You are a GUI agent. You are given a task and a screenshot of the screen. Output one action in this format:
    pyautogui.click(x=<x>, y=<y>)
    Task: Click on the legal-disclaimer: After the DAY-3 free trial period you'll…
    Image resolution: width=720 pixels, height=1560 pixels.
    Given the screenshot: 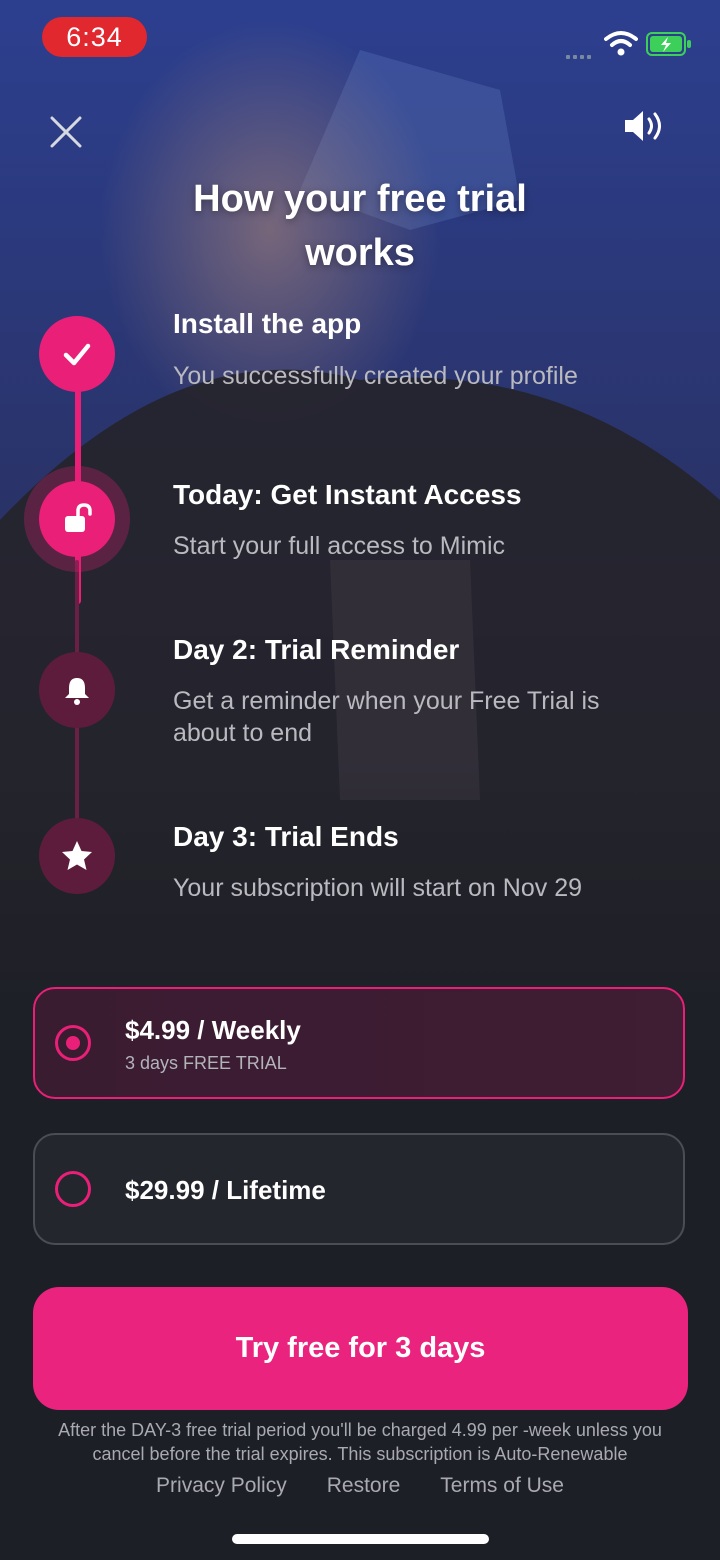 What is the action you would take?
    pyautogui.click(x=360, y=1442)
    